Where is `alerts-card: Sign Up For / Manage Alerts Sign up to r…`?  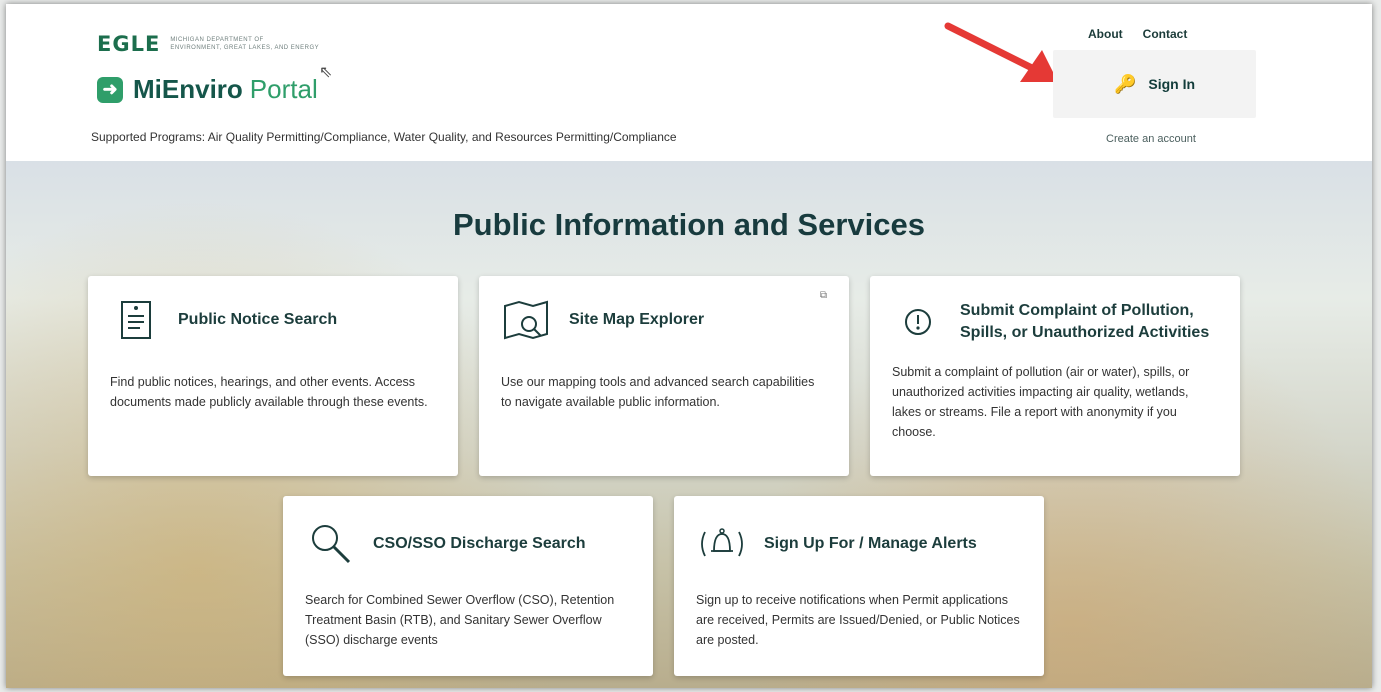
alerts-card: Sign Up For / Manage Alerts Sign up to r… is located at coordinates (859, 586).